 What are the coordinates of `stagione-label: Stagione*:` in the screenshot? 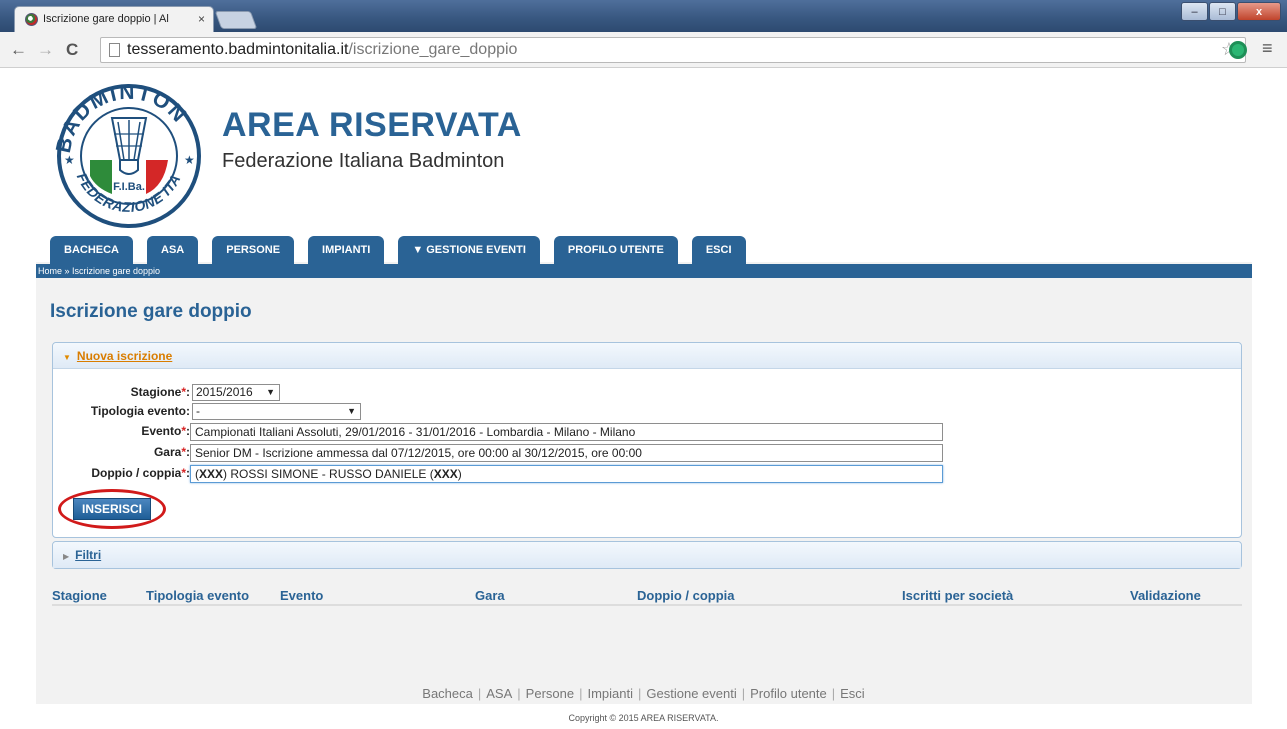 It's located at (160, 392).